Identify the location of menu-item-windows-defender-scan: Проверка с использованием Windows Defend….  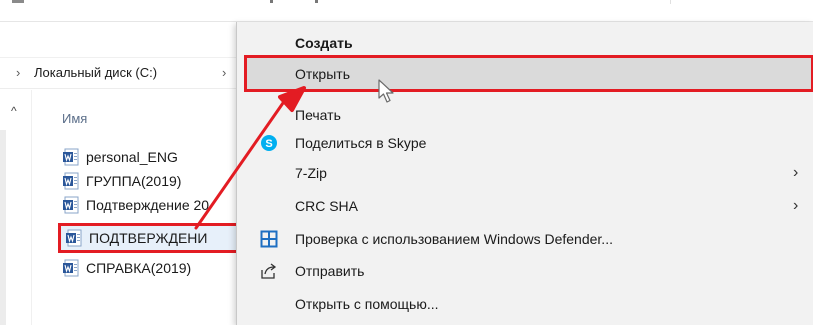
(525, 239).